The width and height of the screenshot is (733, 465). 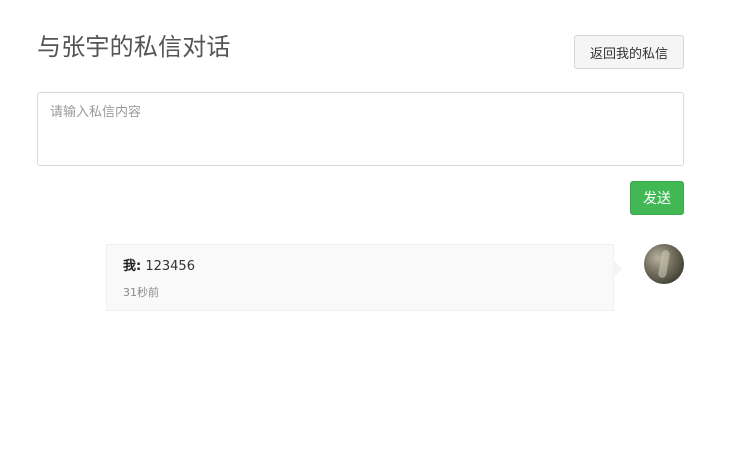 I want to click on message-bubble: 我: 123456 31秒前, so click(x=360, y=277).